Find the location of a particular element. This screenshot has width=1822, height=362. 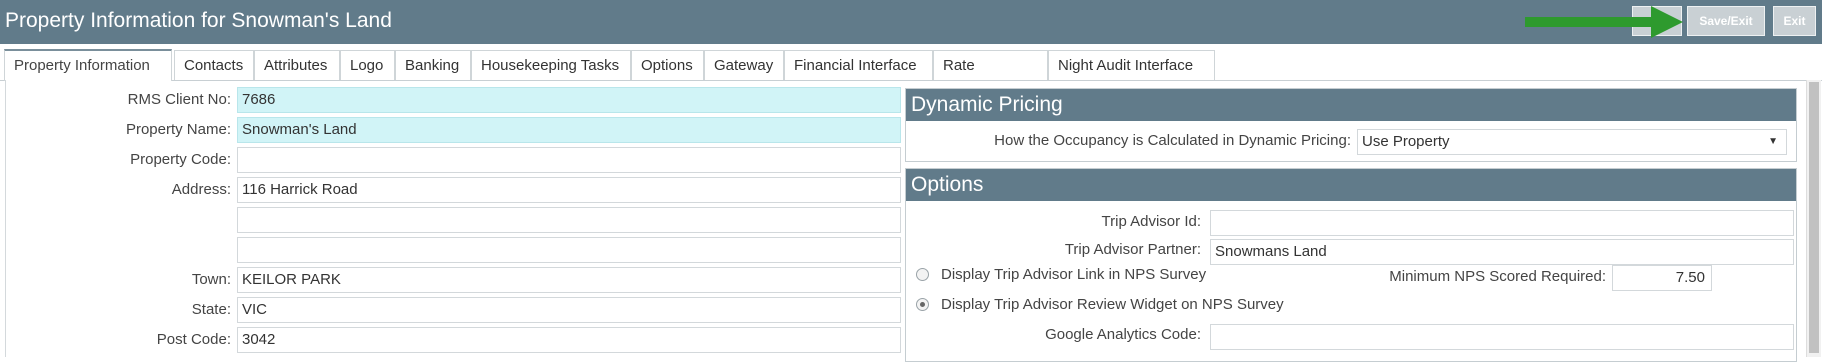

save-exit-button: Save/Exit is located at coordinates (1726, 21).